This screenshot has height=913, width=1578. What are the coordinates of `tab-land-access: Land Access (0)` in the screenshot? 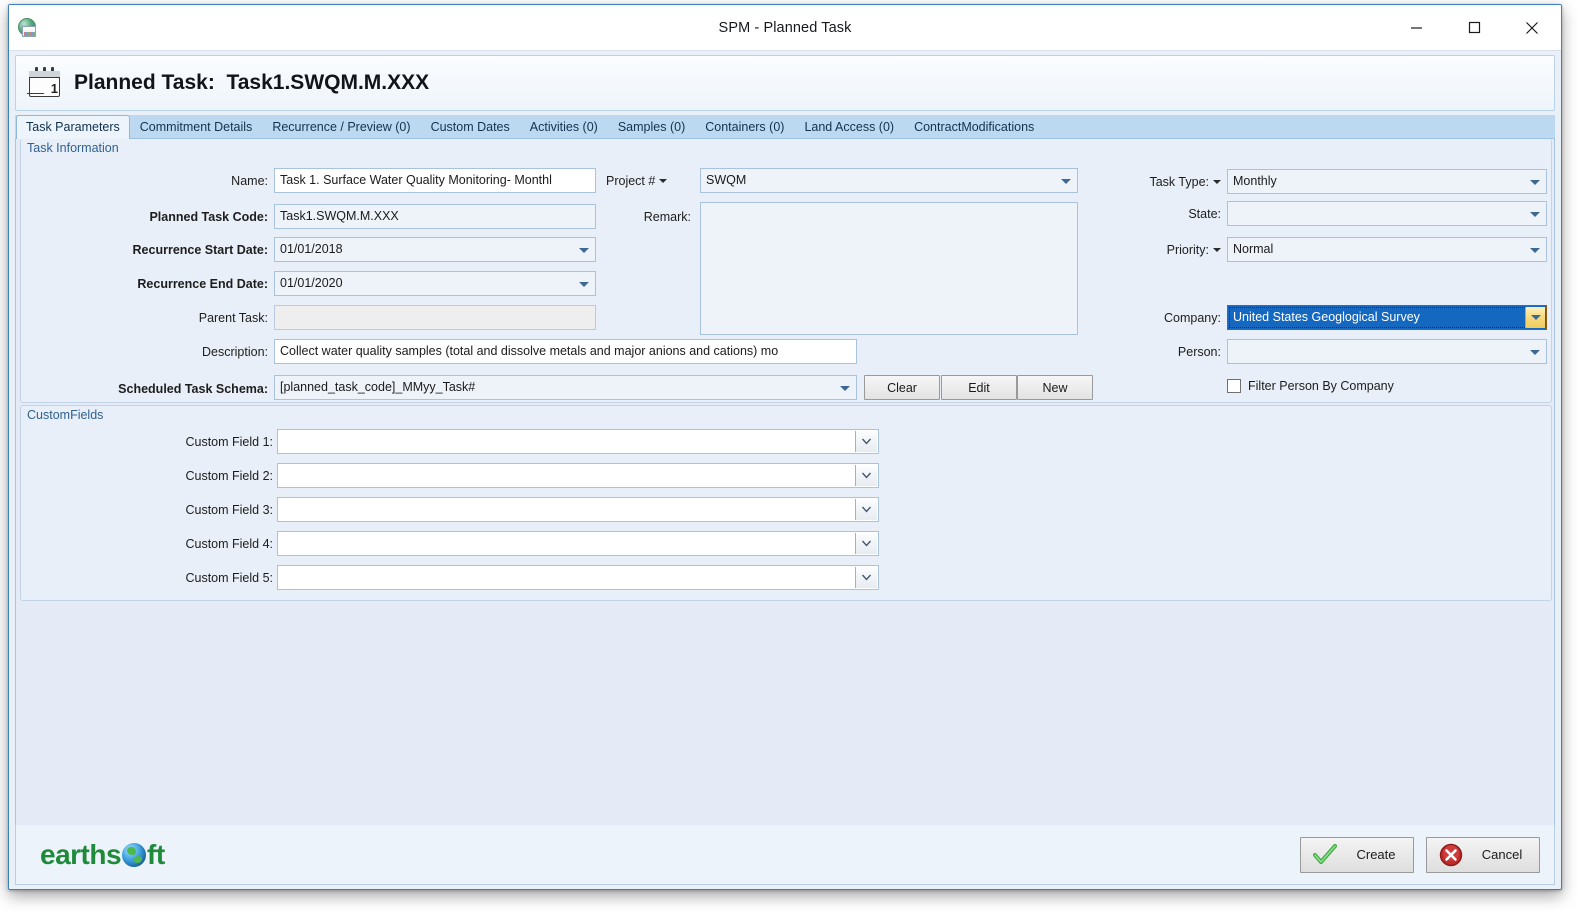 It's located at (849, 127).